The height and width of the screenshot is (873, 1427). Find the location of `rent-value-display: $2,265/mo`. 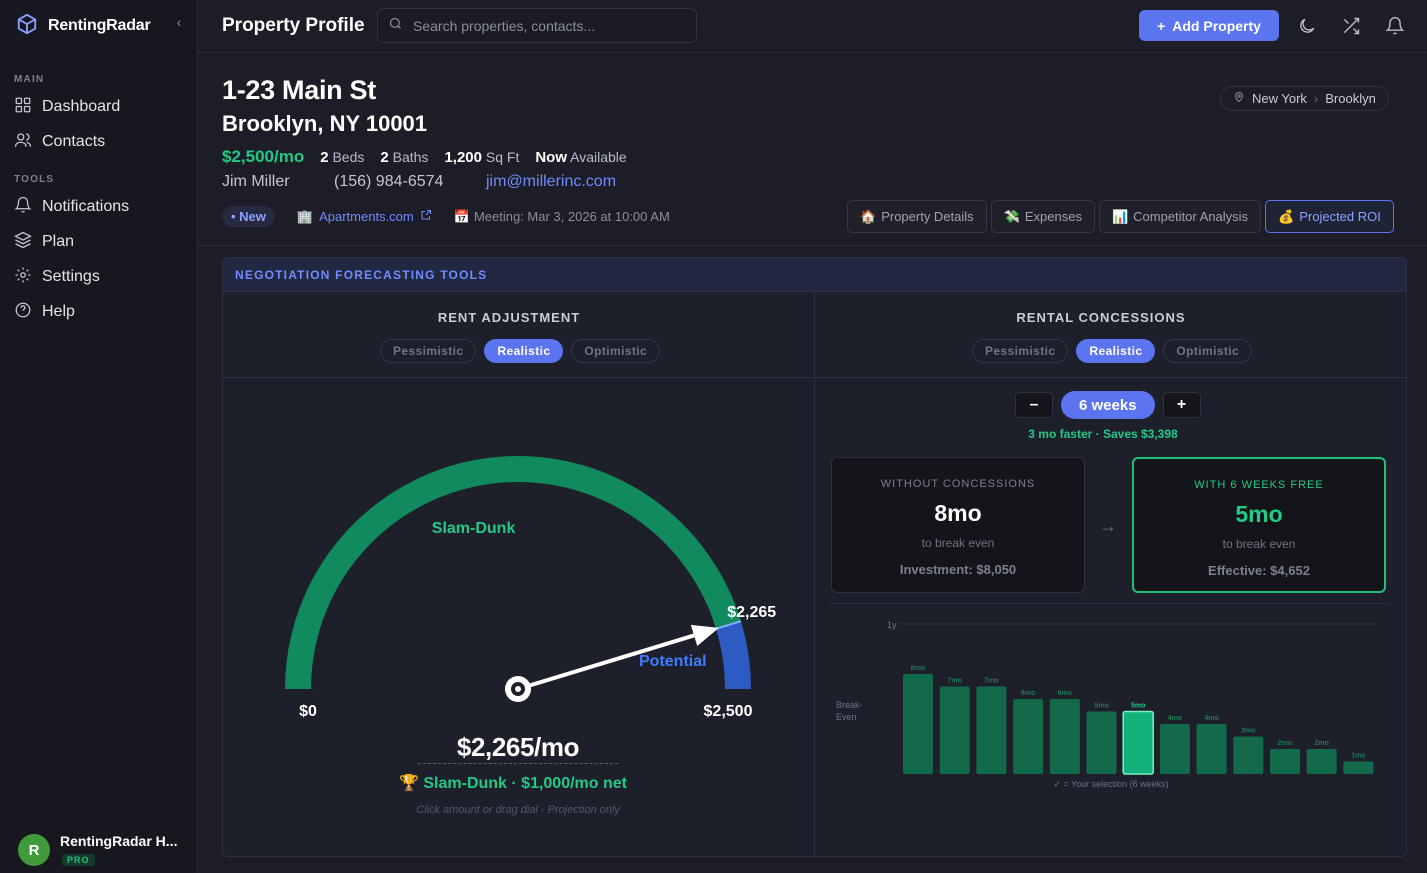

rent-value-display: $2,265/mo is located at coordinates (518, 748).